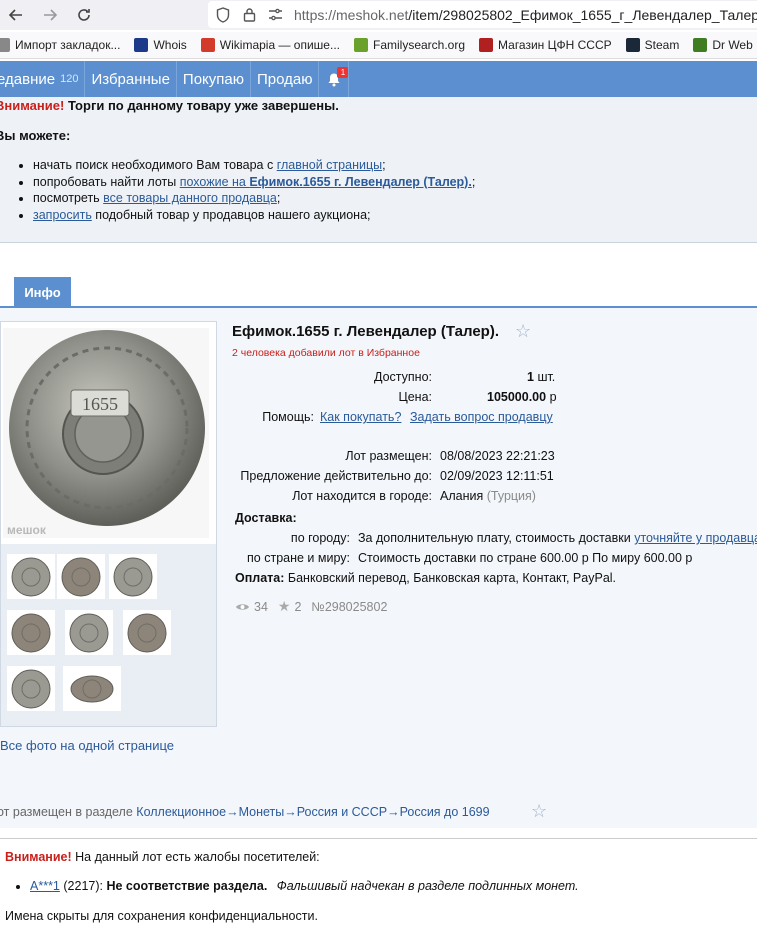  What do you see at coordinates (342, 812) in the screenshot?
I see `category-link: Россия и СССР` at bounding box center [342, 812].